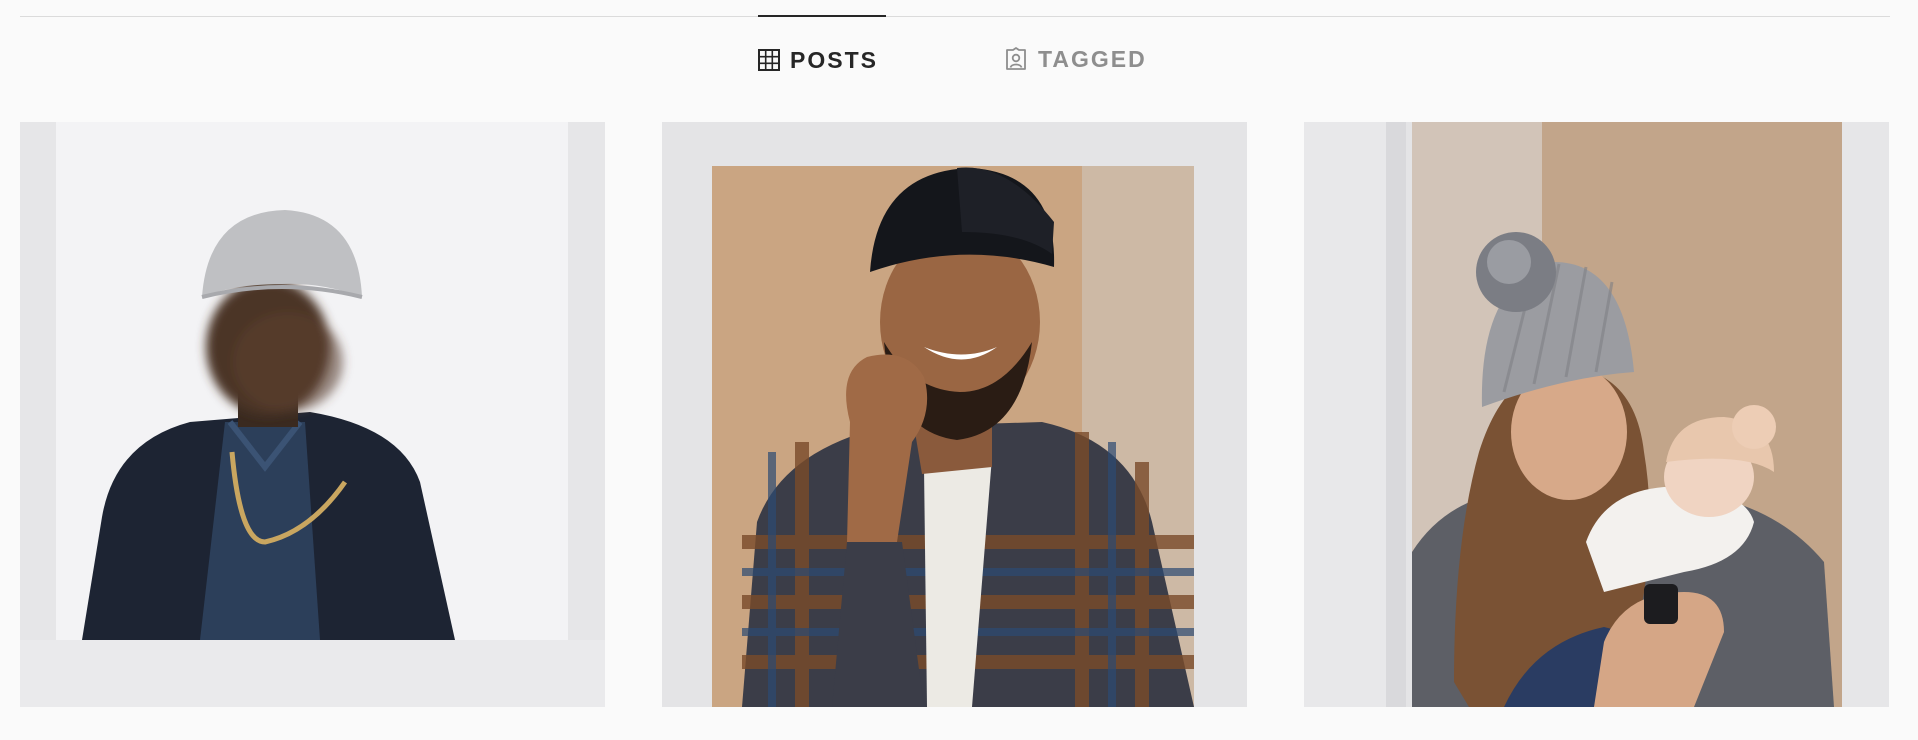 The height and width of the screenshot is (740, 1918). What do you see at coordinates (769, 60) in the screenshot?
I see `grid-icon` at bounding box center [769, 60].